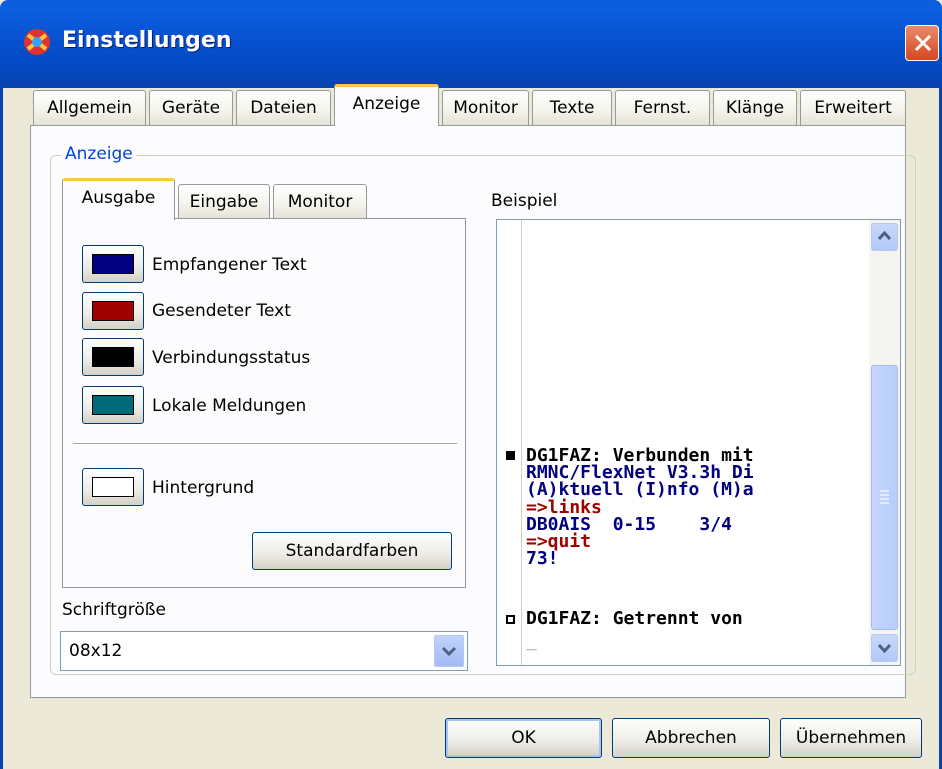 The width and height of the screenshot is (942, 769). Describe the element at coordinates (283, 107) in the screenshot. I see `tab-dateien: Dateien` at that location.